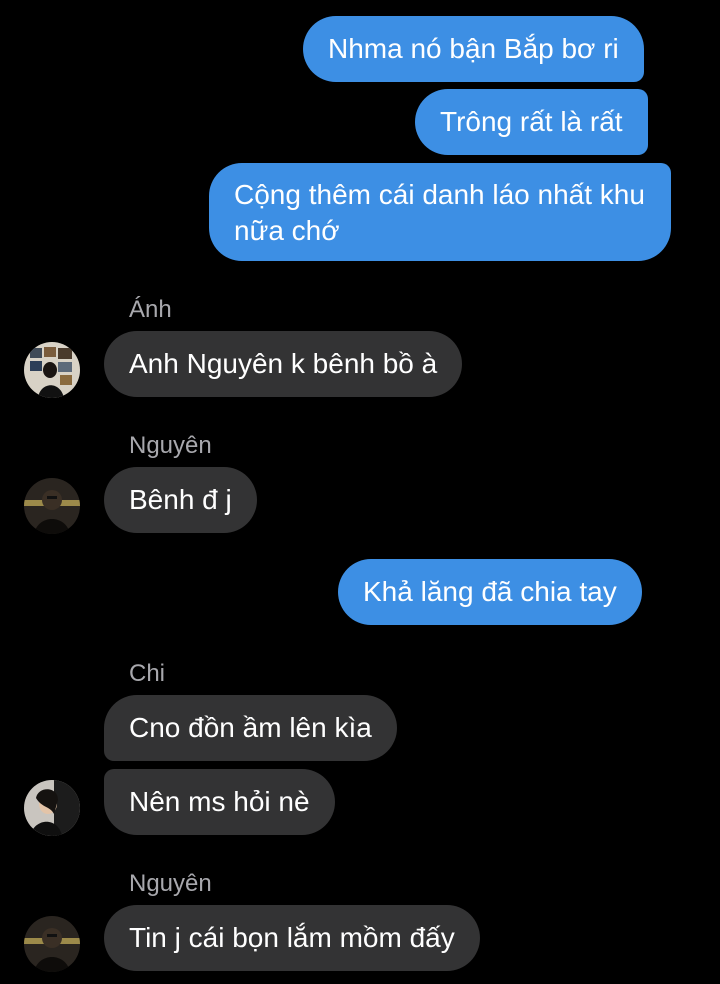 This screenshot has width=720, height=984. What do you see at coordinates (283, 364) in the screenshot?
I see `incoming-message: Anh Nguyên k bênh bồ à` at bounding box center [283, 364].